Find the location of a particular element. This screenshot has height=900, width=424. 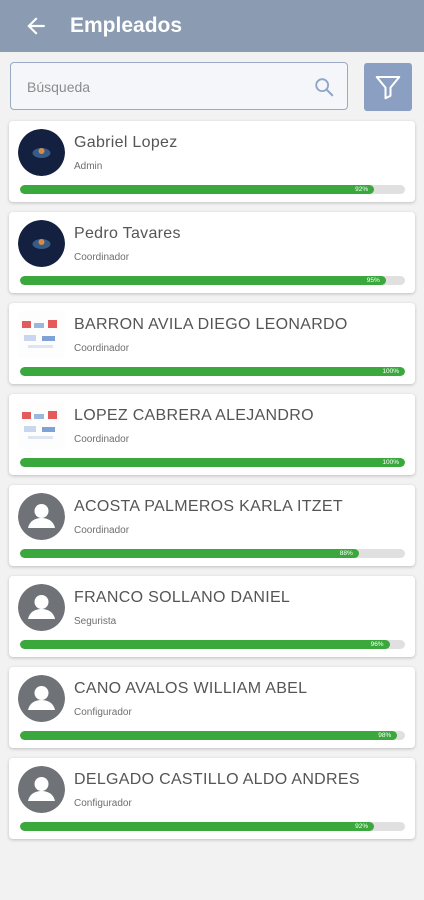

progress-bar: 88% is located at coordinates (212, 553).